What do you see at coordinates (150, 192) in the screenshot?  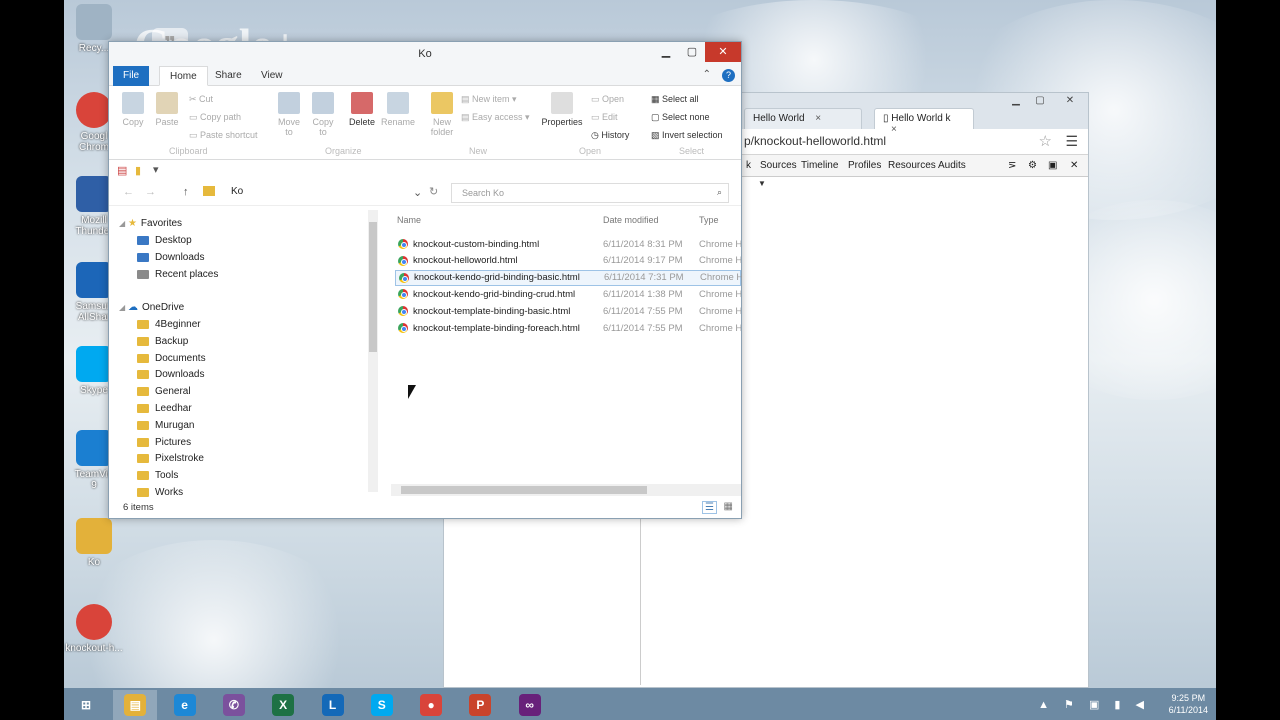 I see `forward-arrow-icon: →` at bounding box center [150, 192].